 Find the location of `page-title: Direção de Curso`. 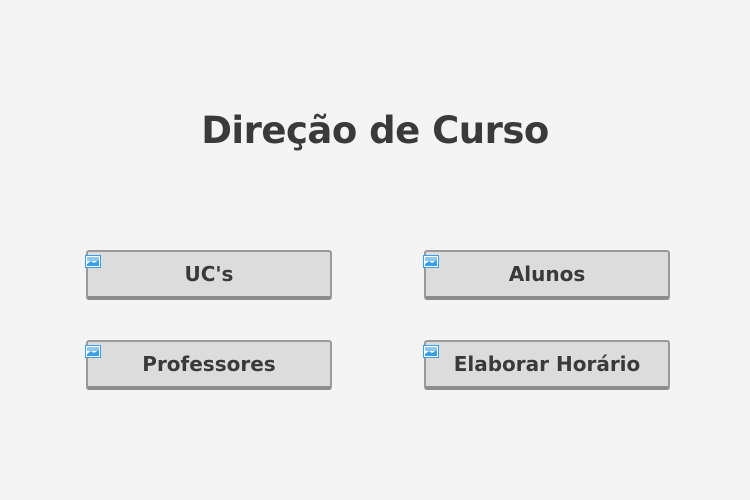

page-title: Direção de Curso is located at coordinates (375, 130).